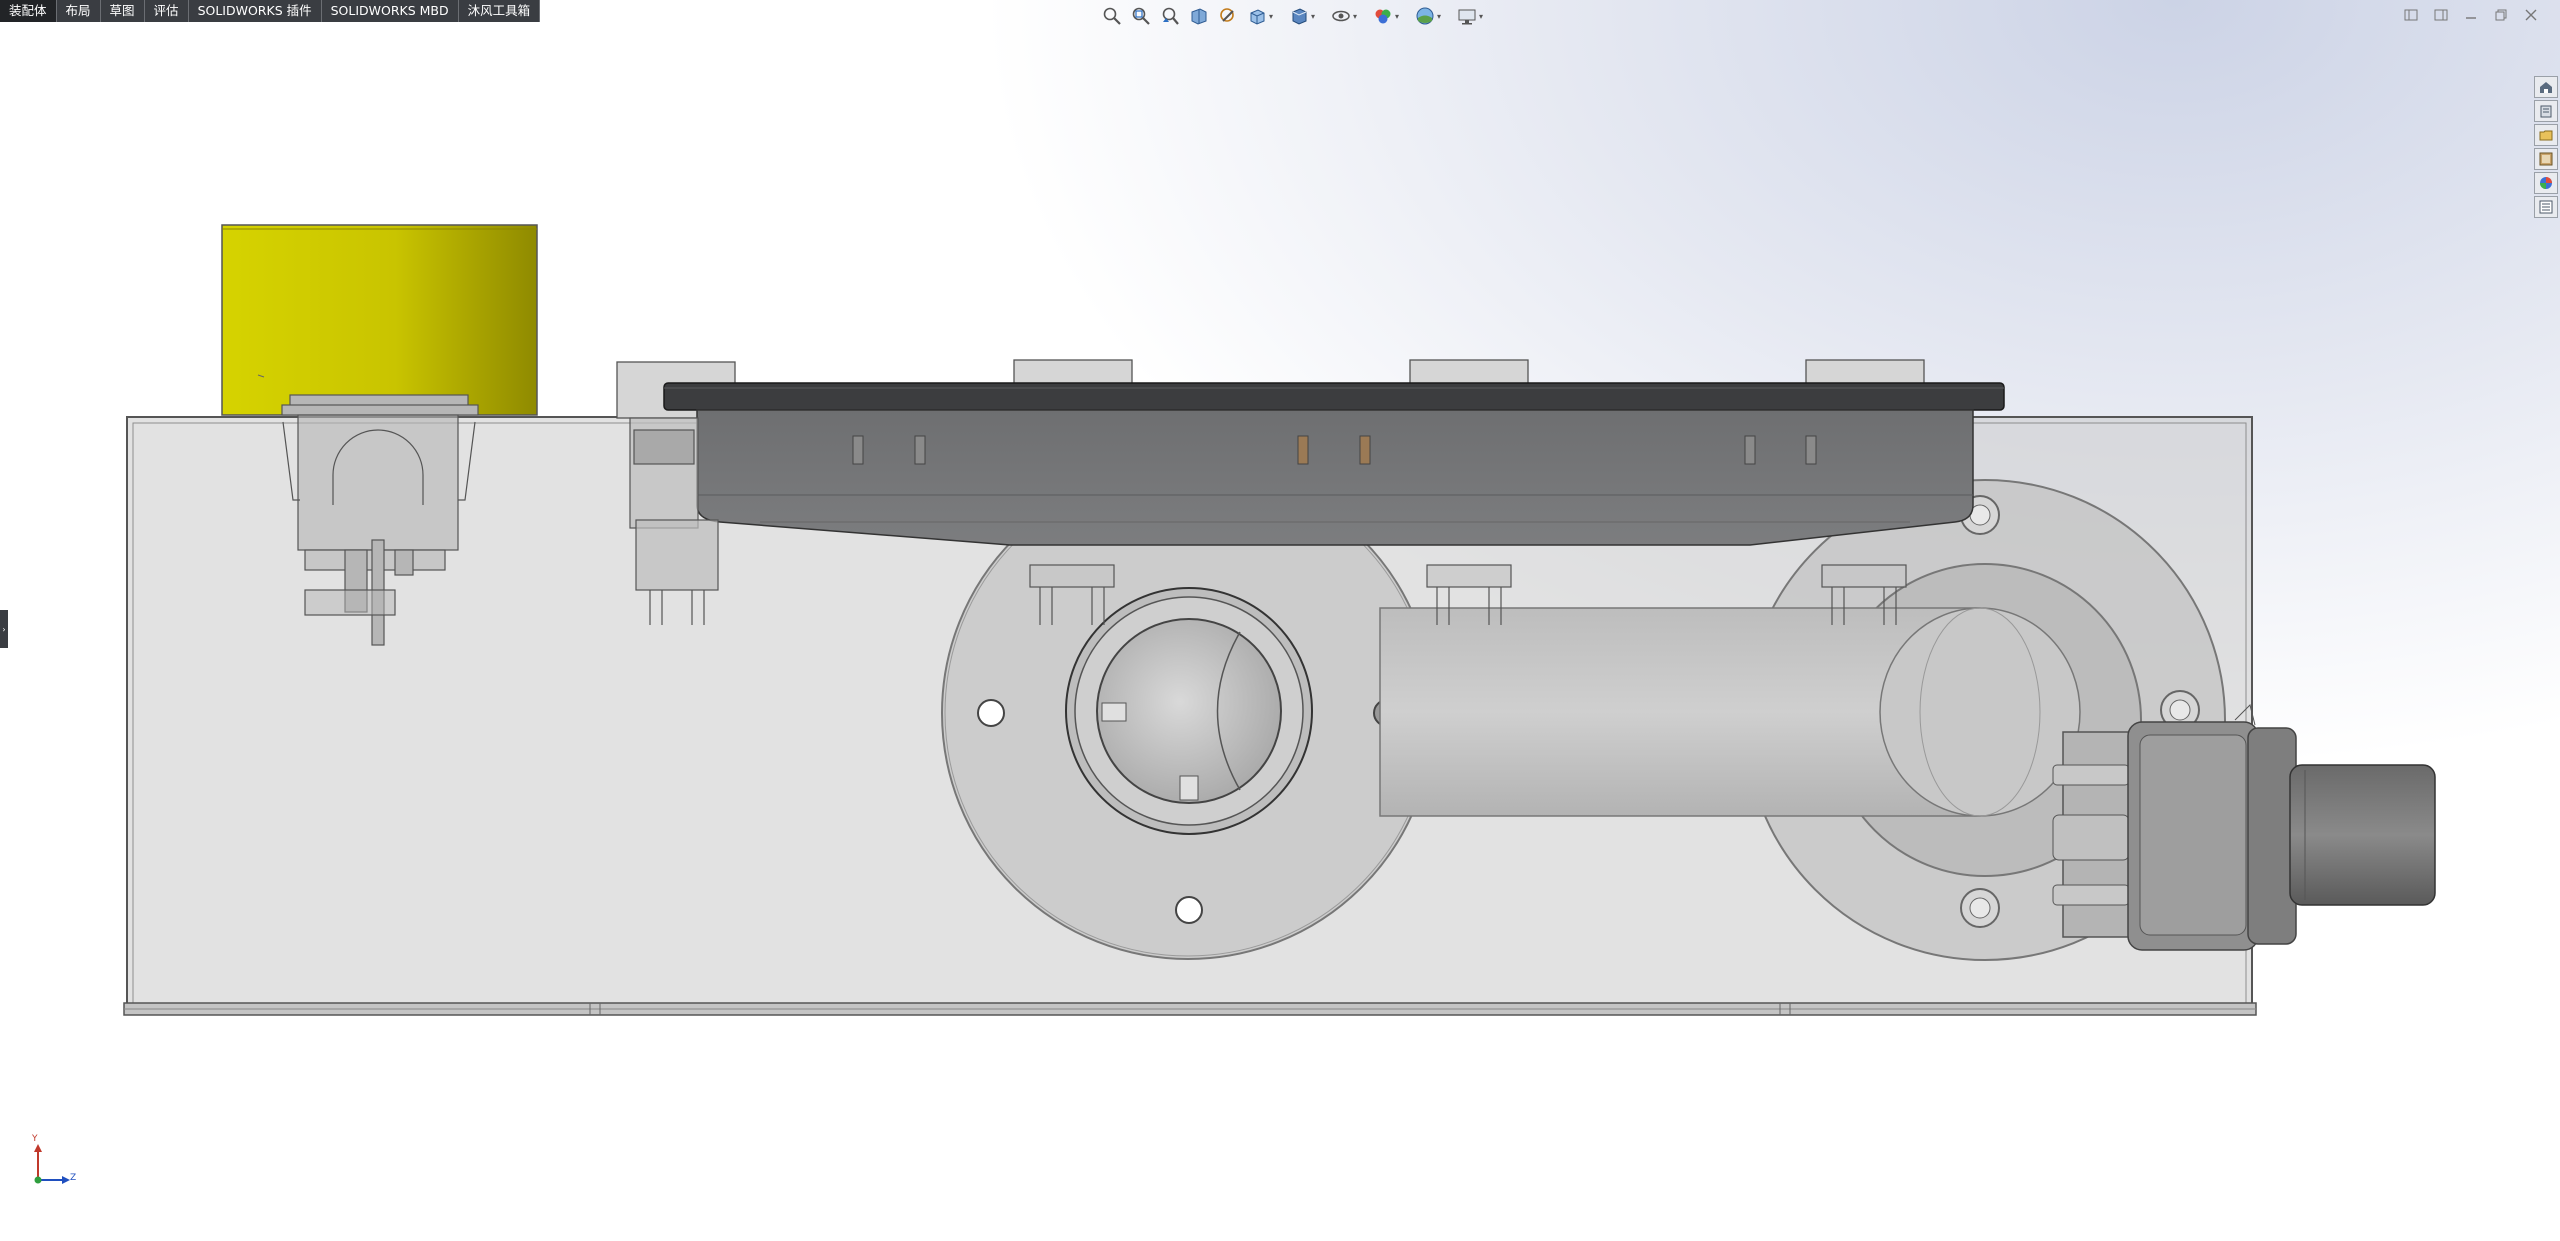 The width and height of the screenshot is (2560, 1241). What do you see at coordinates (122, 11) in the screenshot?
I see `tab-sketch: 草图` at bounding box center [122, 11].